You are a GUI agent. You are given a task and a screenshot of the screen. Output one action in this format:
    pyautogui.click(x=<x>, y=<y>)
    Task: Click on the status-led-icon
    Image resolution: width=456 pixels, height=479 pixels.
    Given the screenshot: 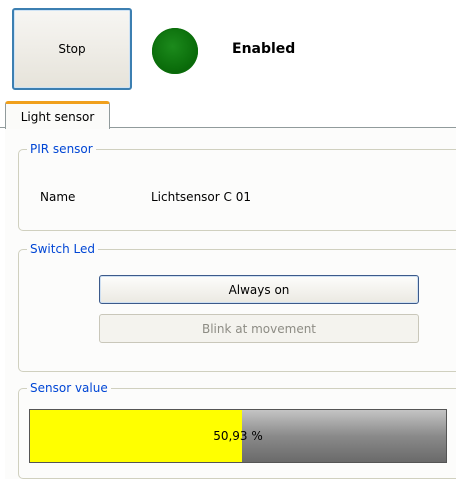 What is the action you would take?
    pyautogui.click(x=175, y=51)
    